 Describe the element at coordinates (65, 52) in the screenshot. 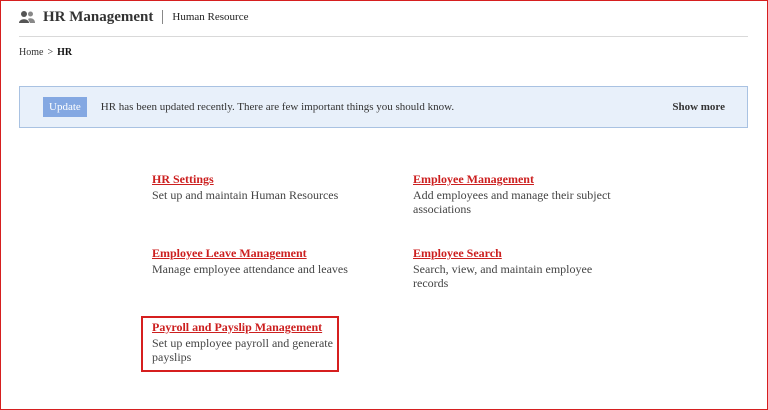

I see `breadcrumb-current: HR` at that location.